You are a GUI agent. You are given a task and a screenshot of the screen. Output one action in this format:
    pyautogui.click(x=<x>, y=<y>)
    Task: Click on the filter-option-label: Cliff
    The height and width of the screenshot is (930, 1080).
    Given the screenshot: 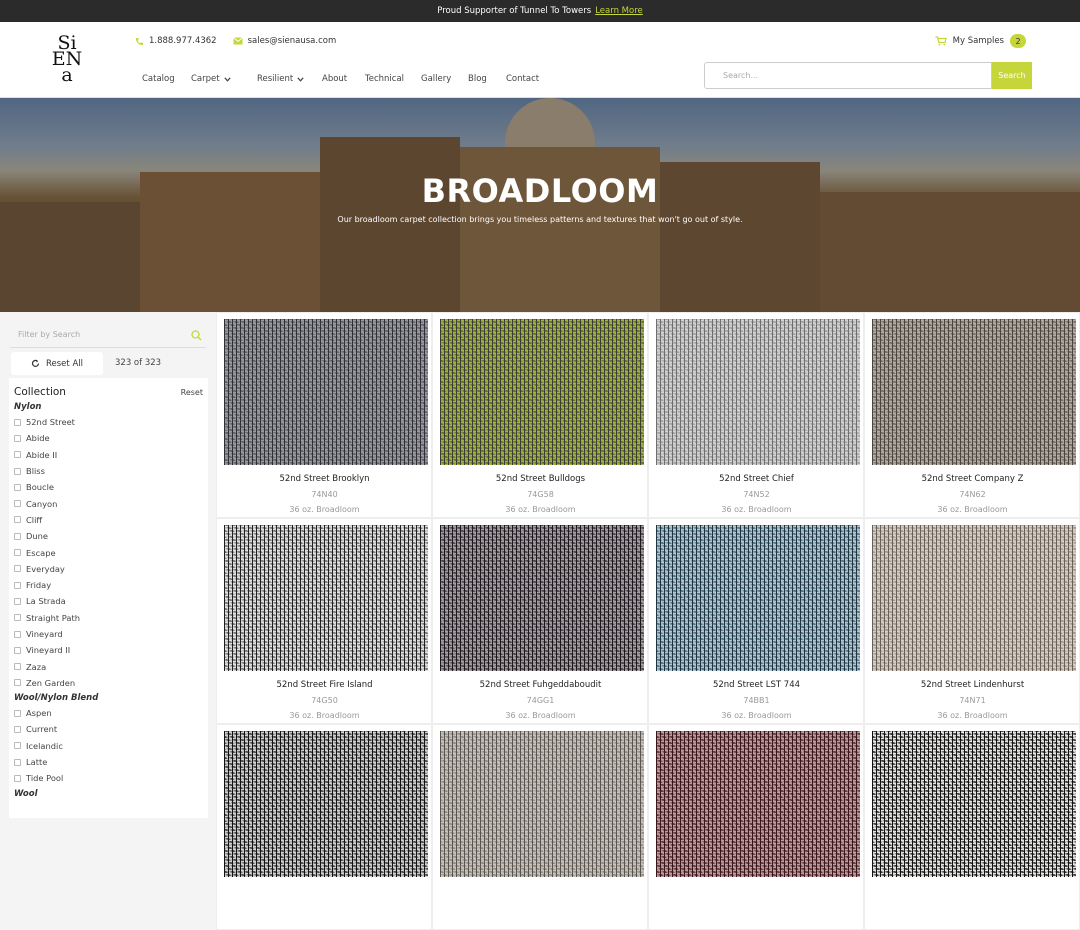 What is the action you would take?
    pyautogui.click(x=34, y=519)
    